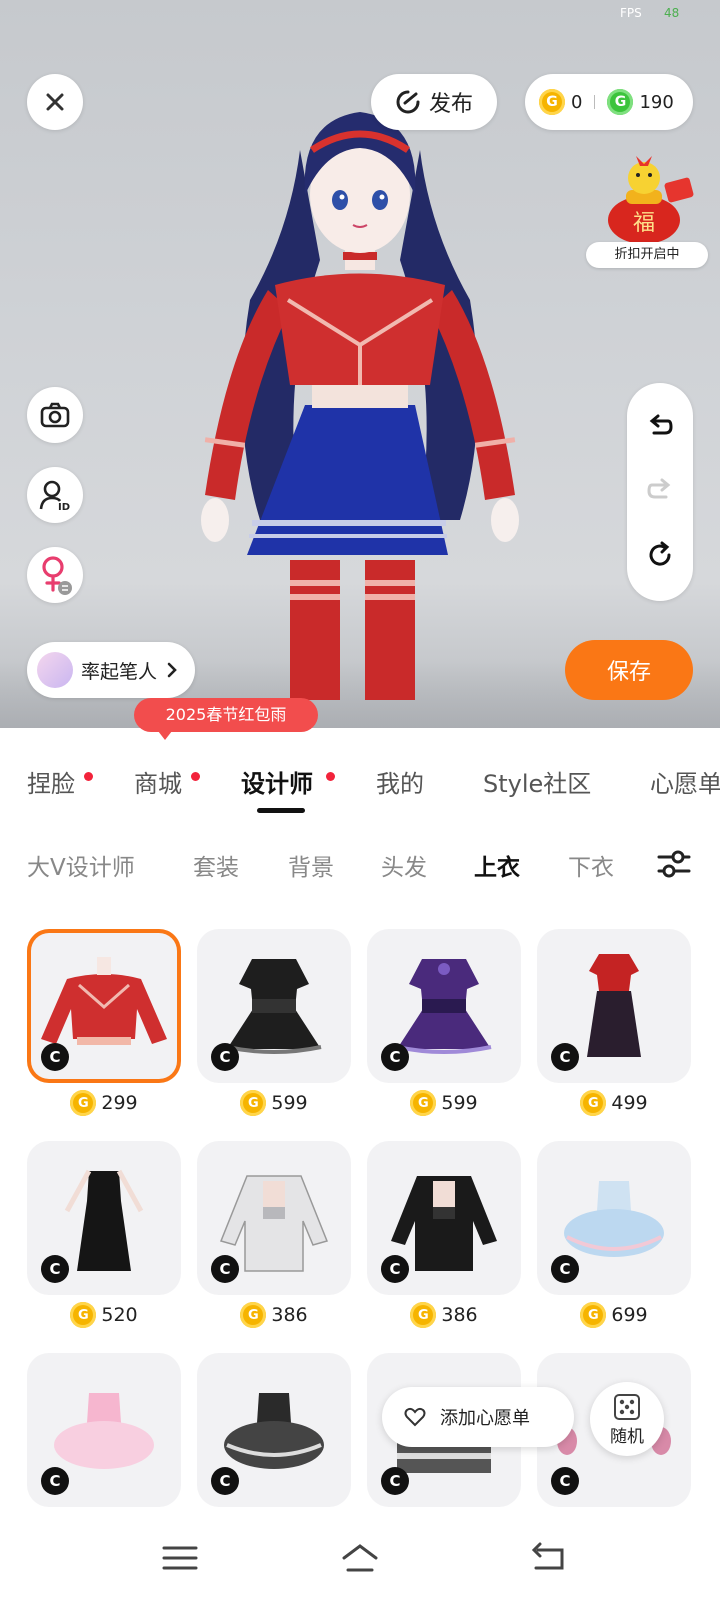  I want to click on subtab-bottom: 下衣, so click(591, 865).